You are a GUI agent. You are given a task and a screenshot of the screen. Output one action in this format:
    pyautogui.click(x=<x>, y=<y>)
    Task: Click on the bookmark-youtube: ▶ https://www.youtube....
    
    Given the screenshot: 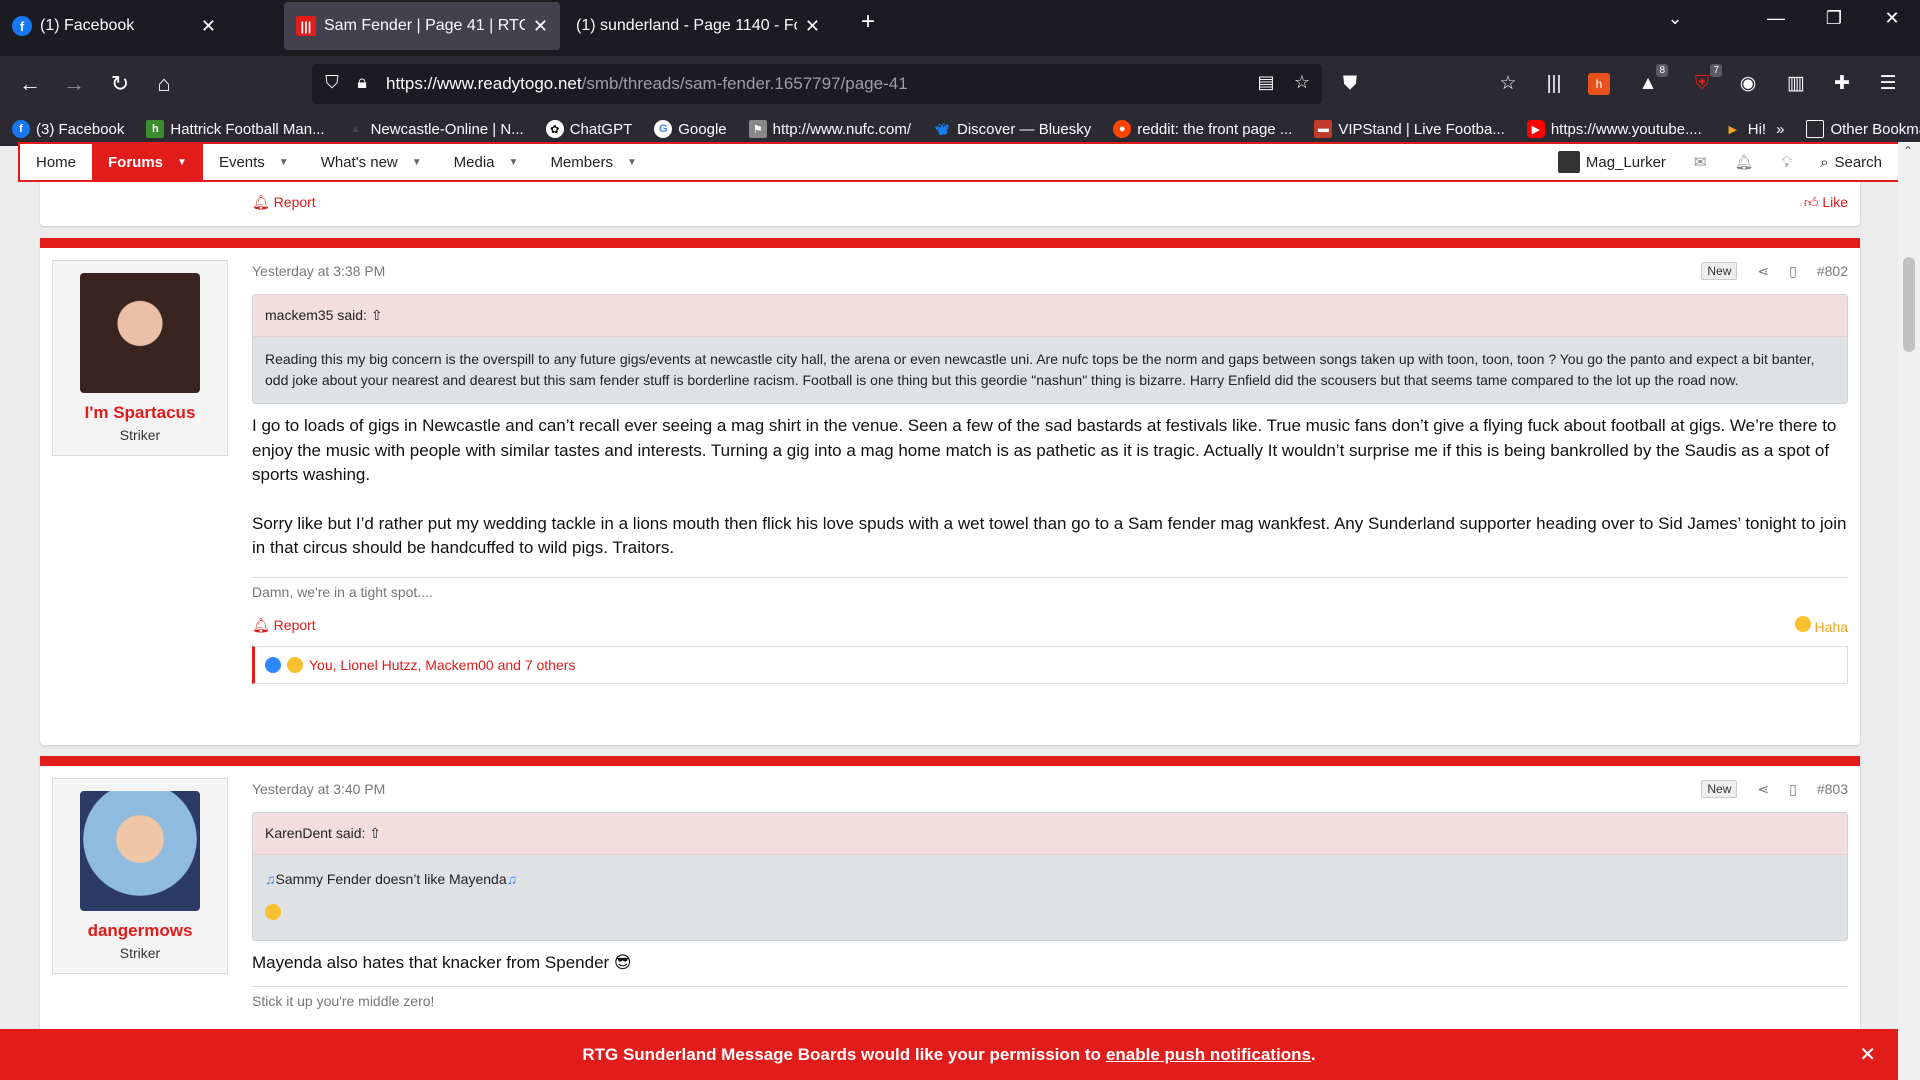 What is the action you would take?
    pyautogui.click(x=1614, y=129)
    